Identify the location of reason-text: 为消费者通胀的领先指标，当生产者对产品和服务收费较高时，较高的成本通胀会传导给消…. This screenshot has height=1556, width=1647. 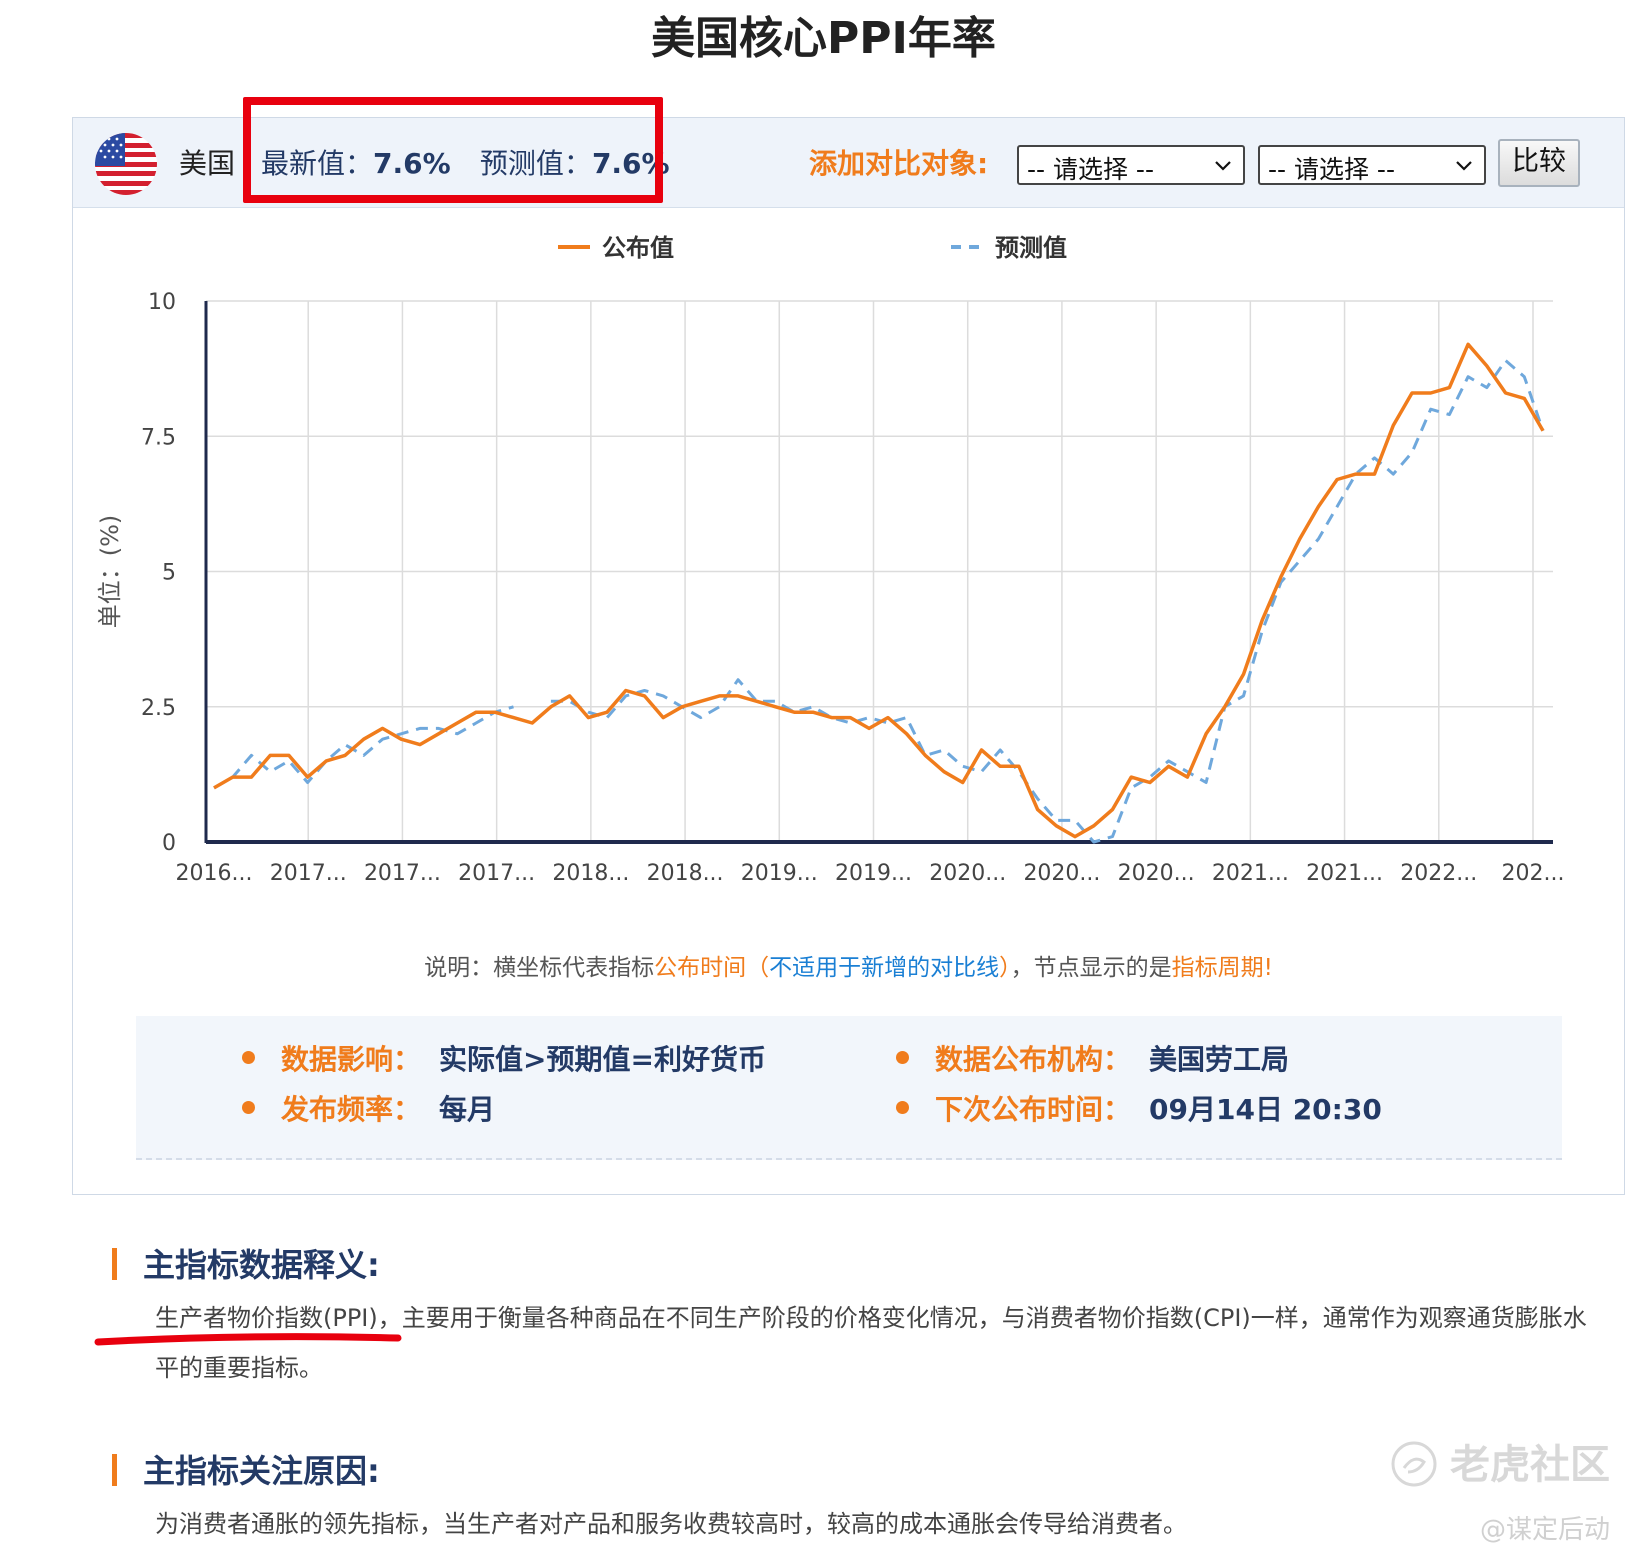
(671, 1524).